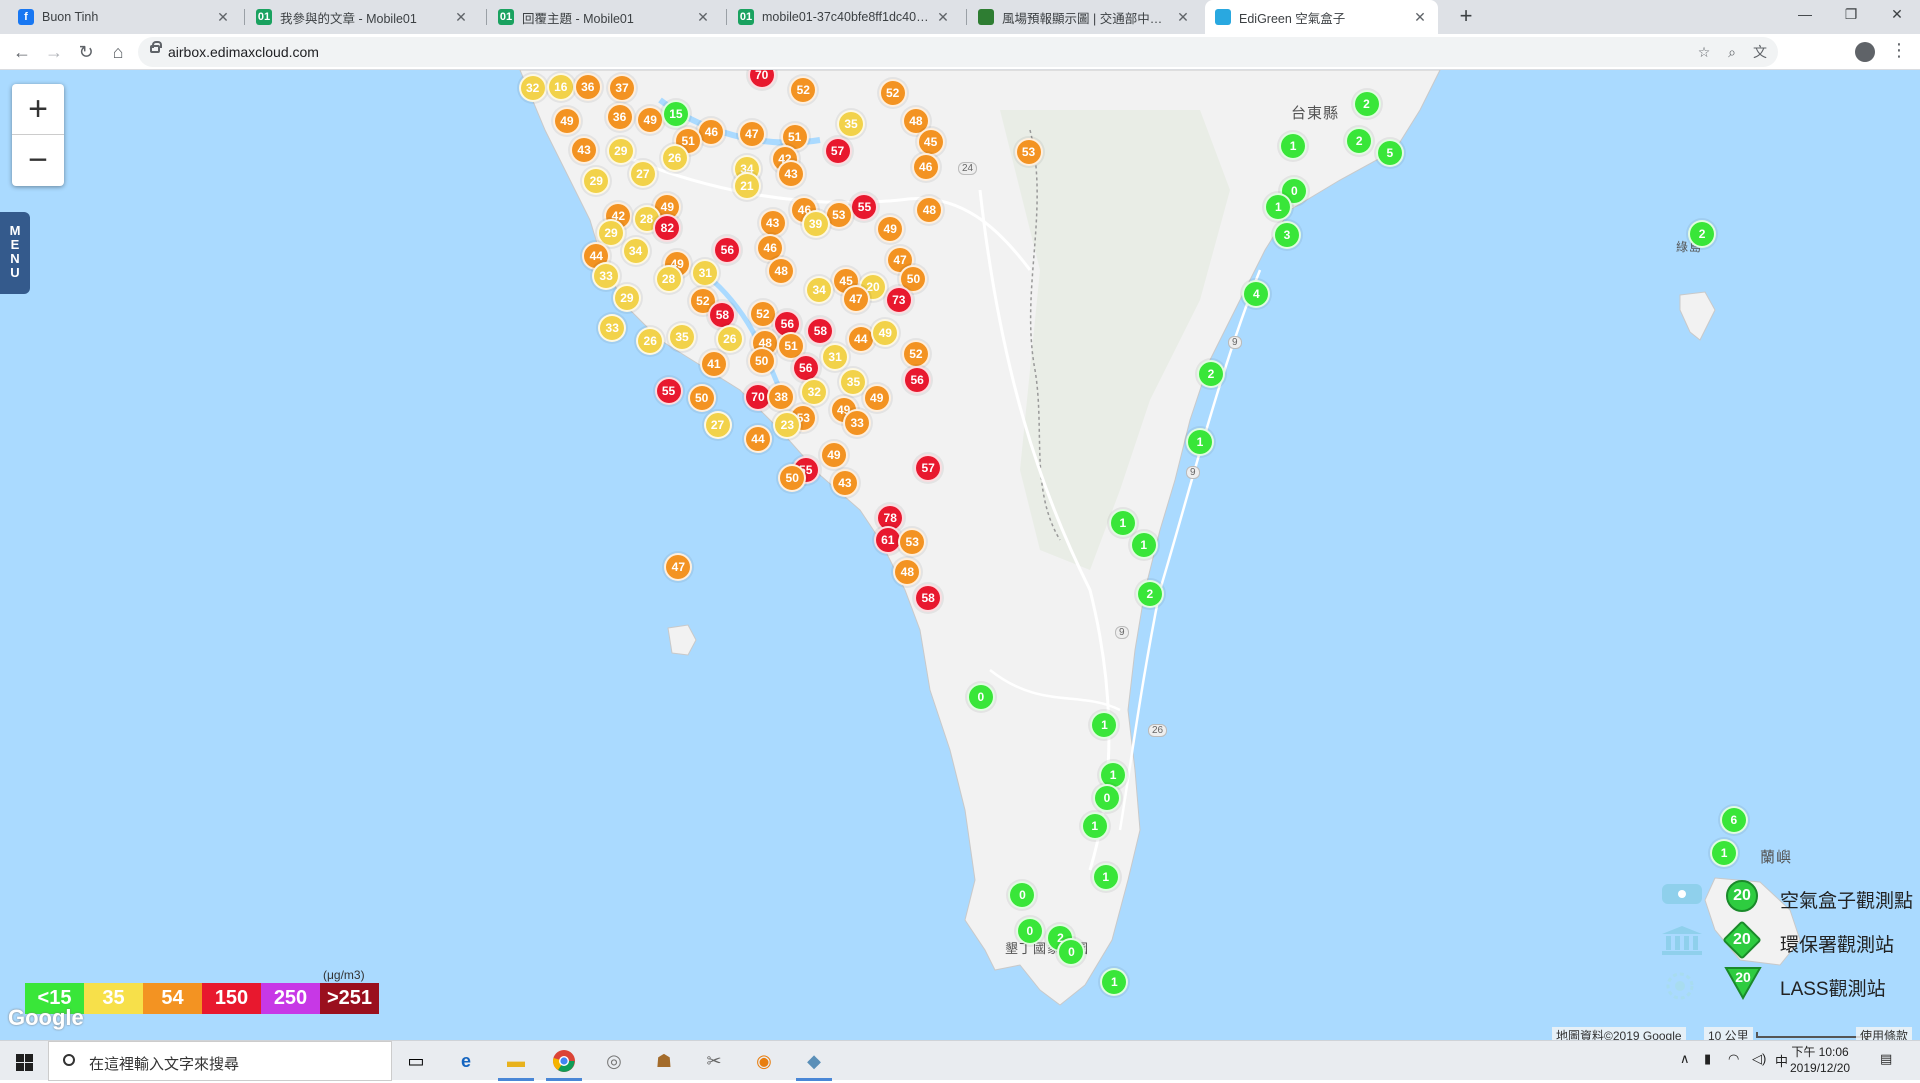 The image size is (1920, 1083). I want to click on air-quality-marker: 73, so click(898, 300).